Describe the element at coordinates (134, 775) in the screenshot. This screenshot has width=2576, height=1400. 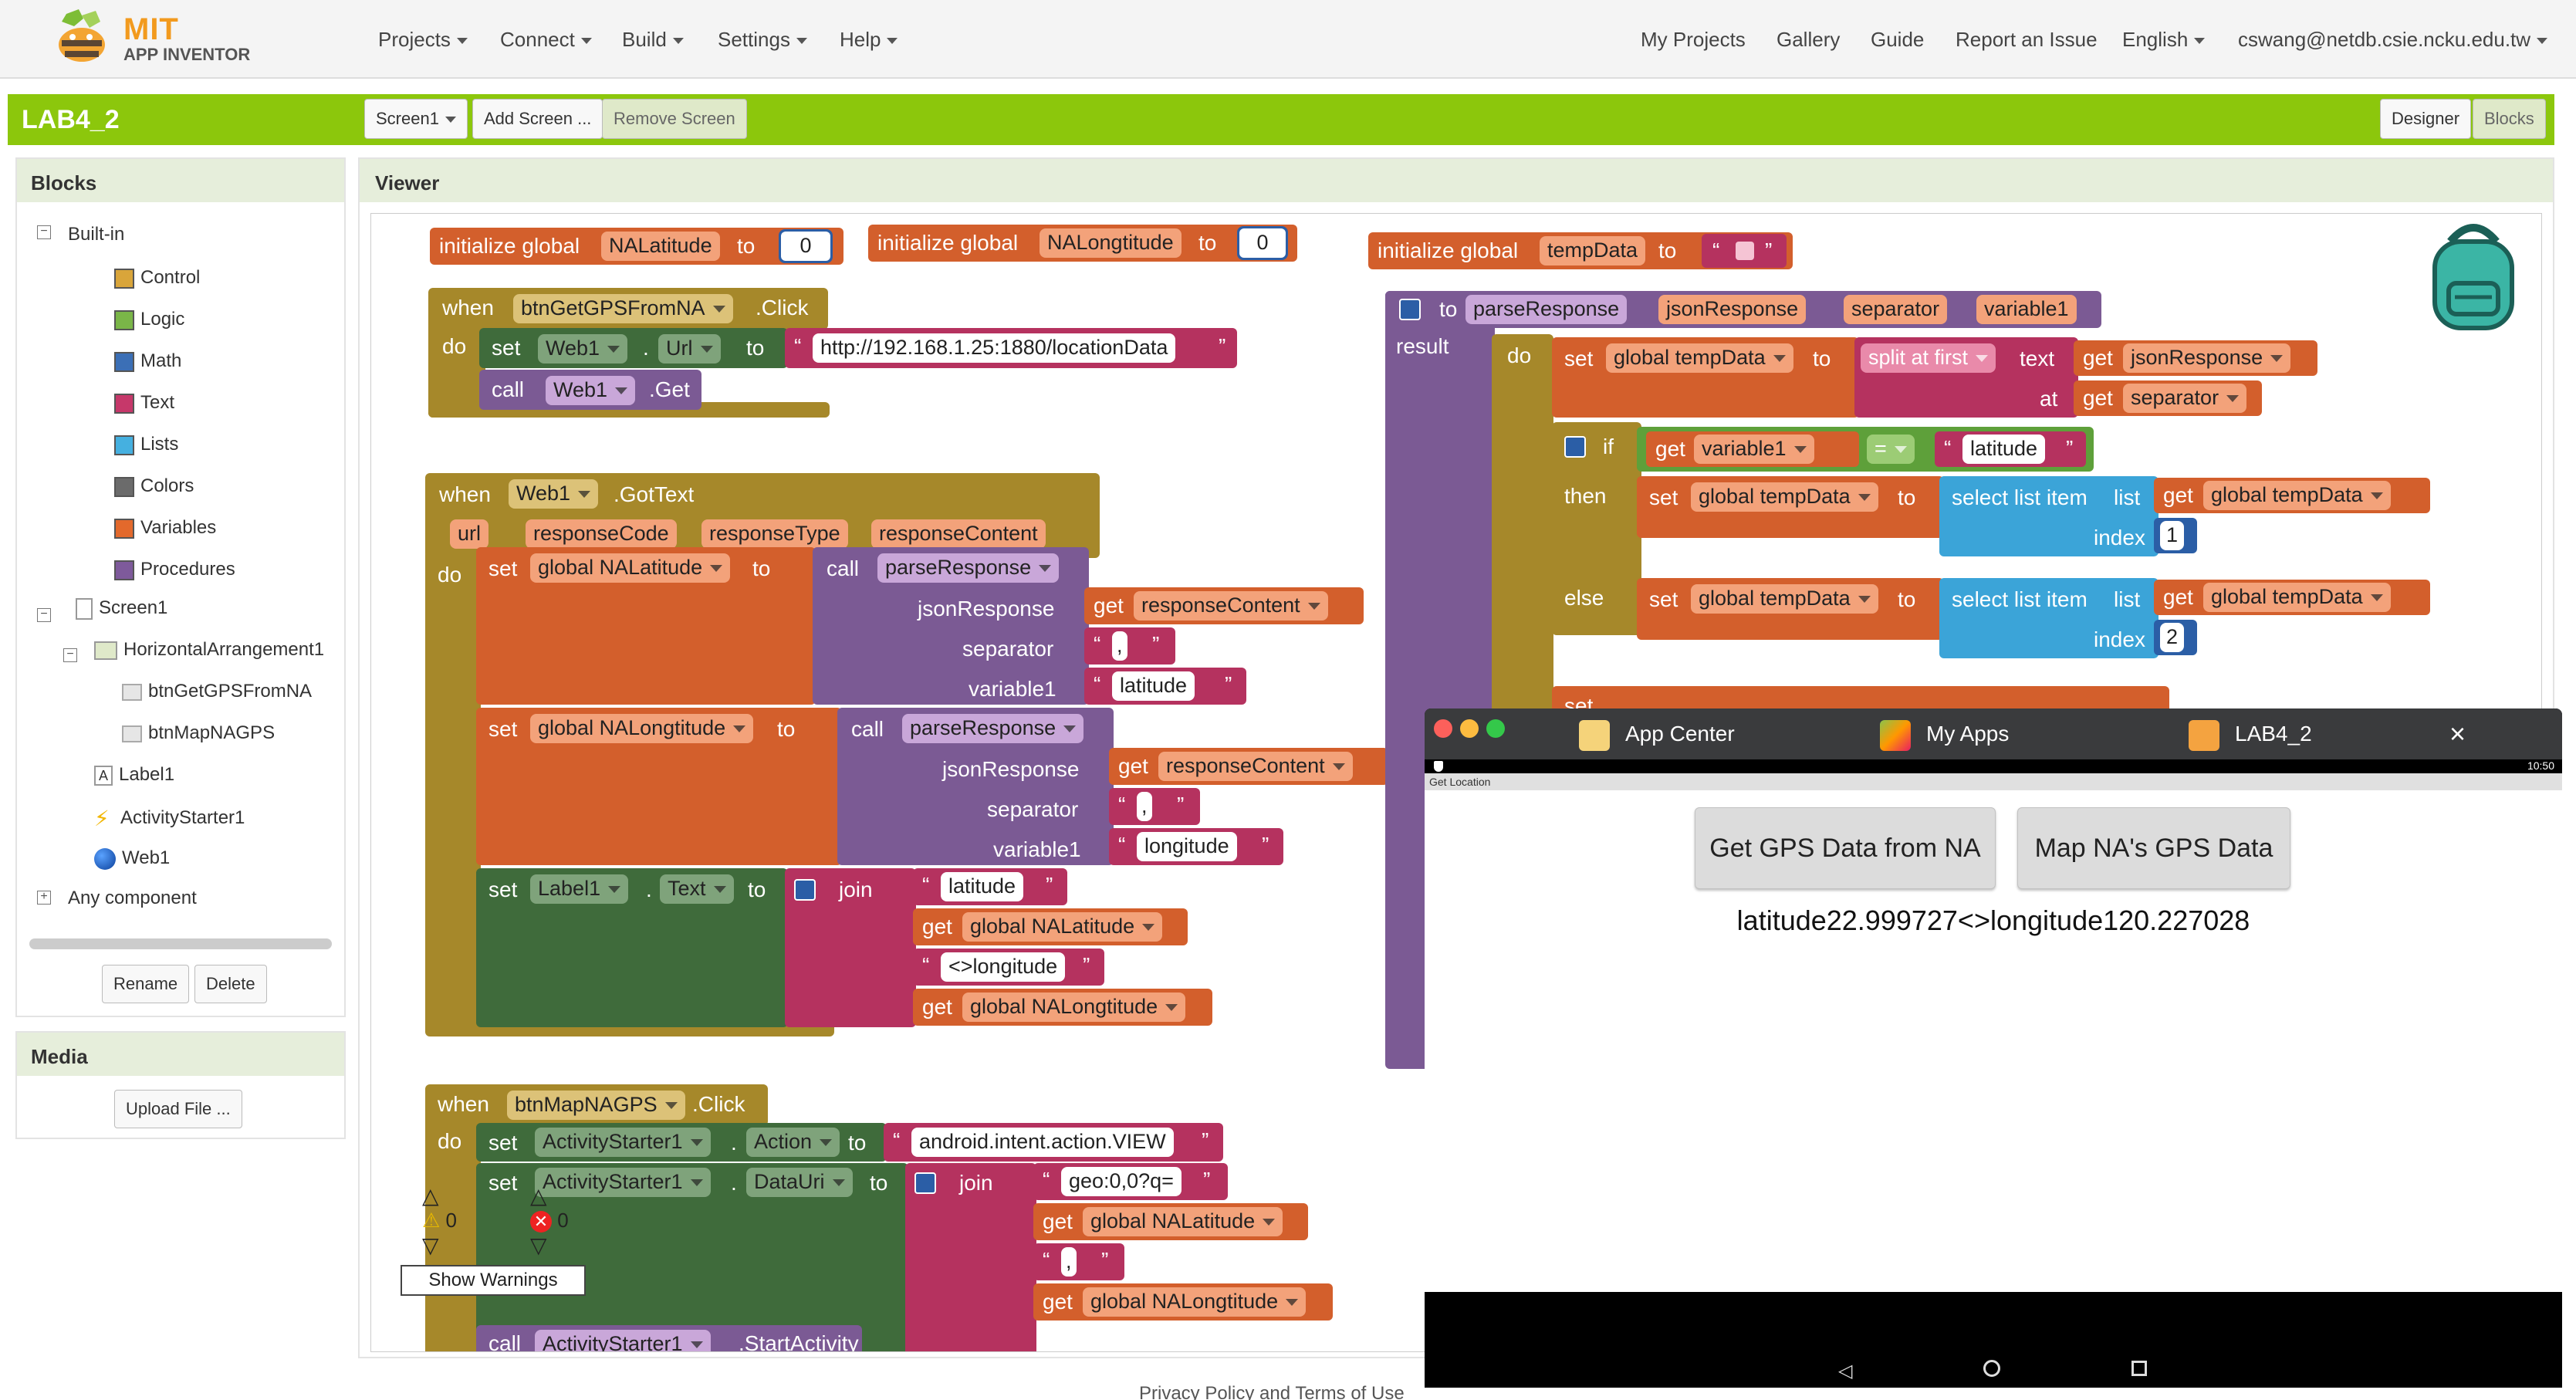
I see `tree-label1: A Label1` at that location.